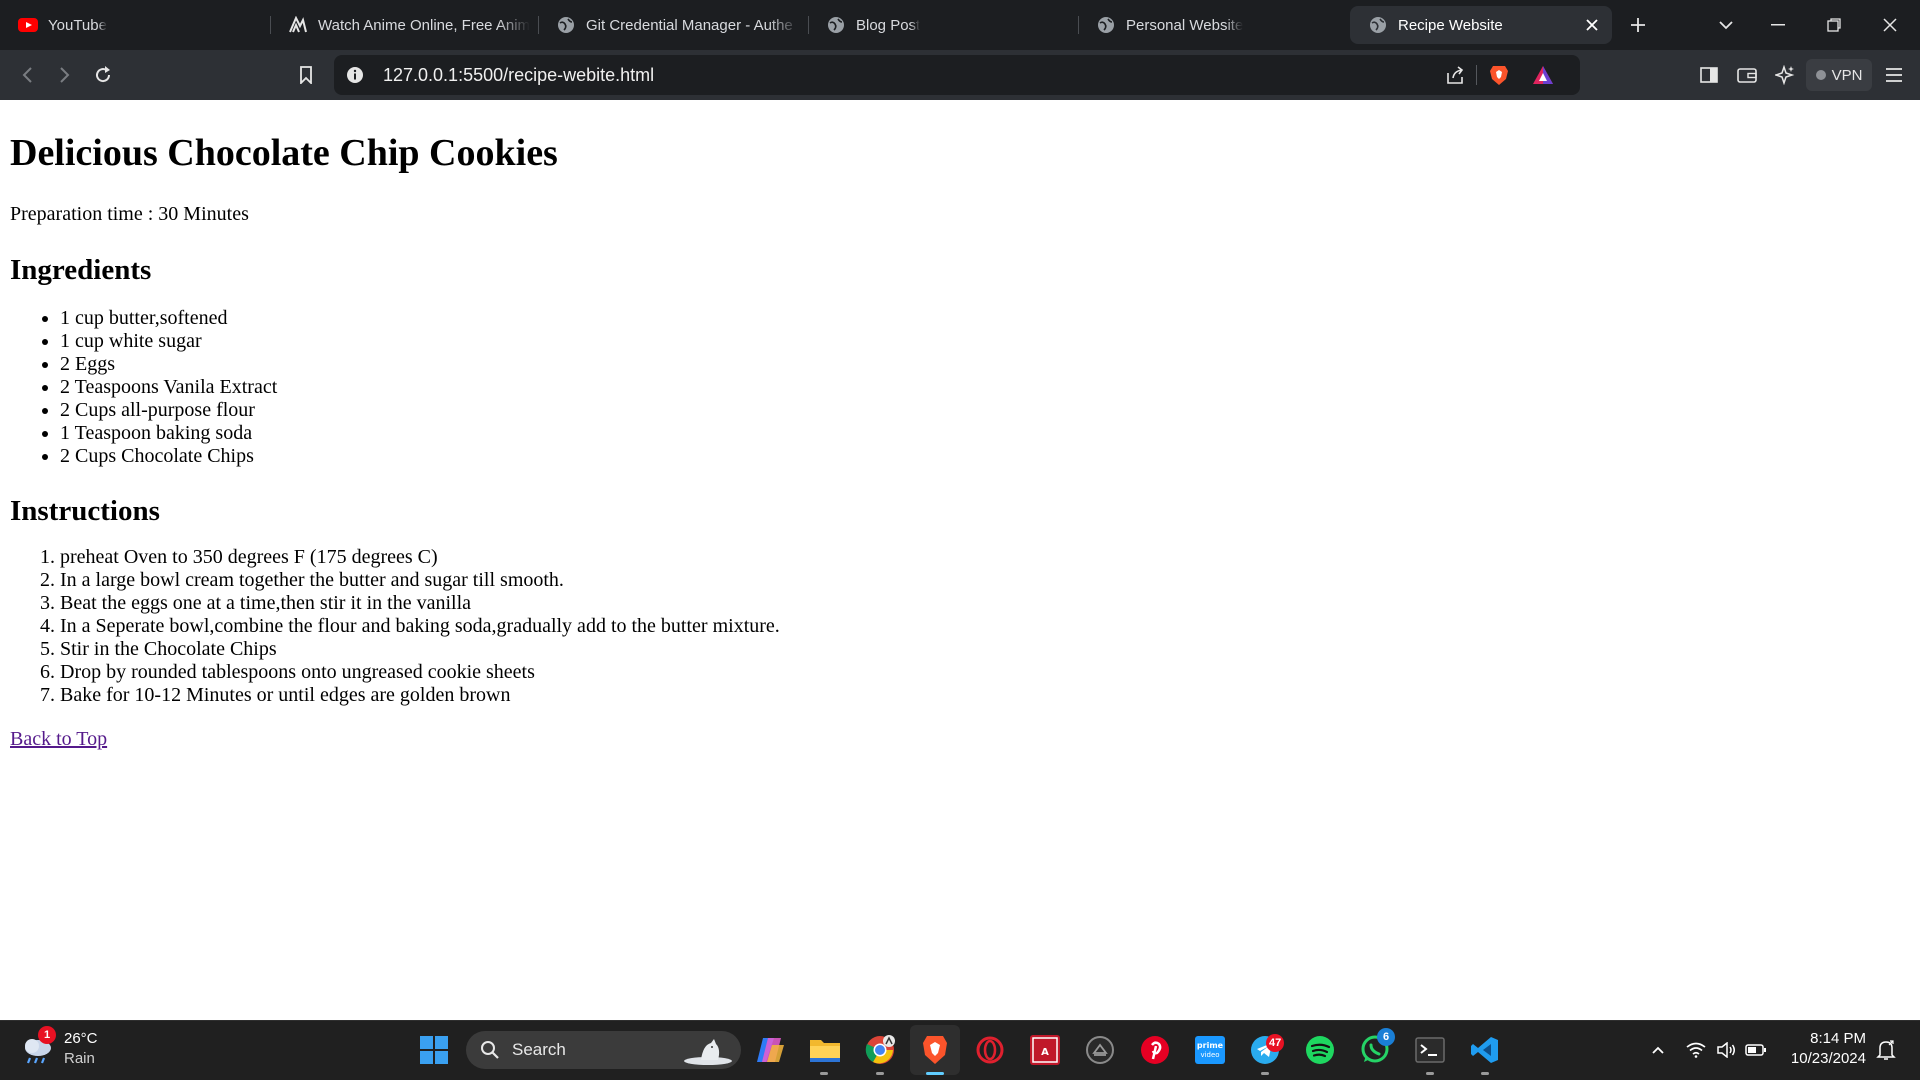 Image resolution: width=1920 pixels, height=1080 pixels. I want to click on ingredient-item: 2 Cups all-purpose flour, so click(985, 410).